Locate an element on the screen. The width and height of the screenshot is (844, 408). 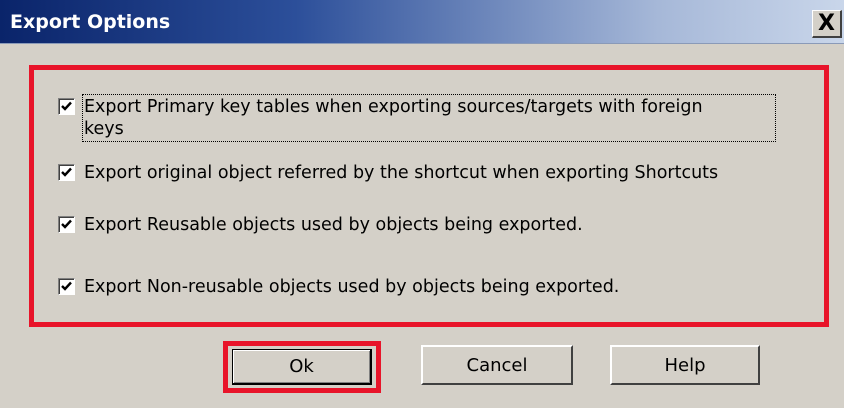
close-icon: X is located at coordinates (826, 23).